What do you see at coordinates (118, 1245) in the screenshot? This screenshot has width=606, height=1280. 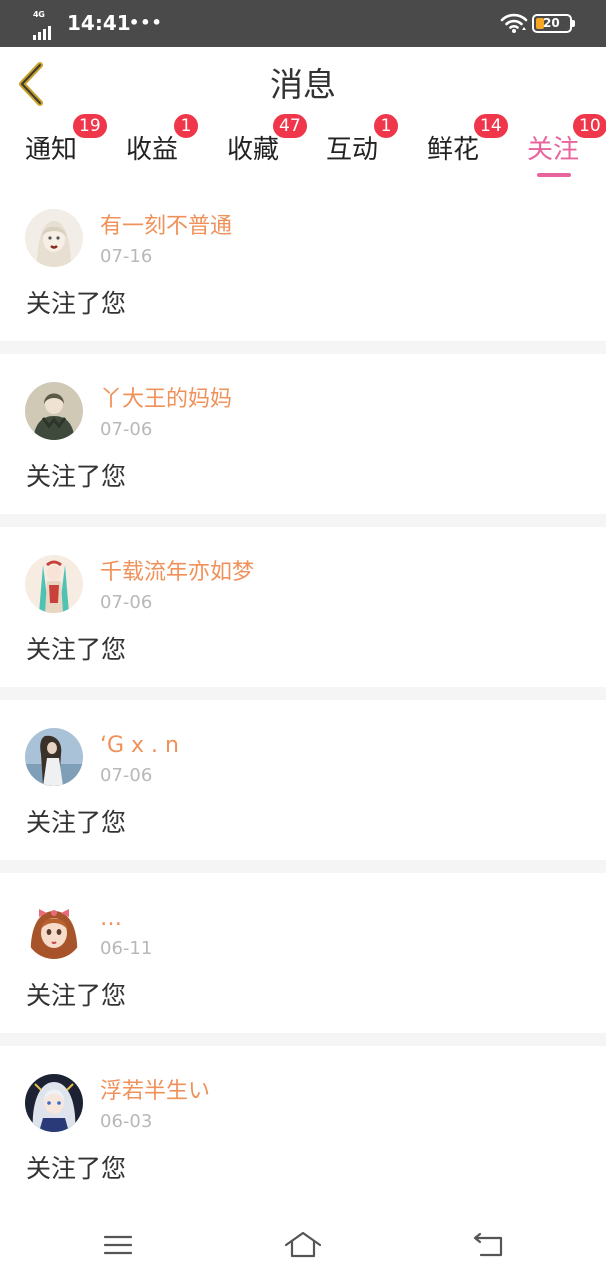 I see `menu-icon` at bounding box center [118, 1245].